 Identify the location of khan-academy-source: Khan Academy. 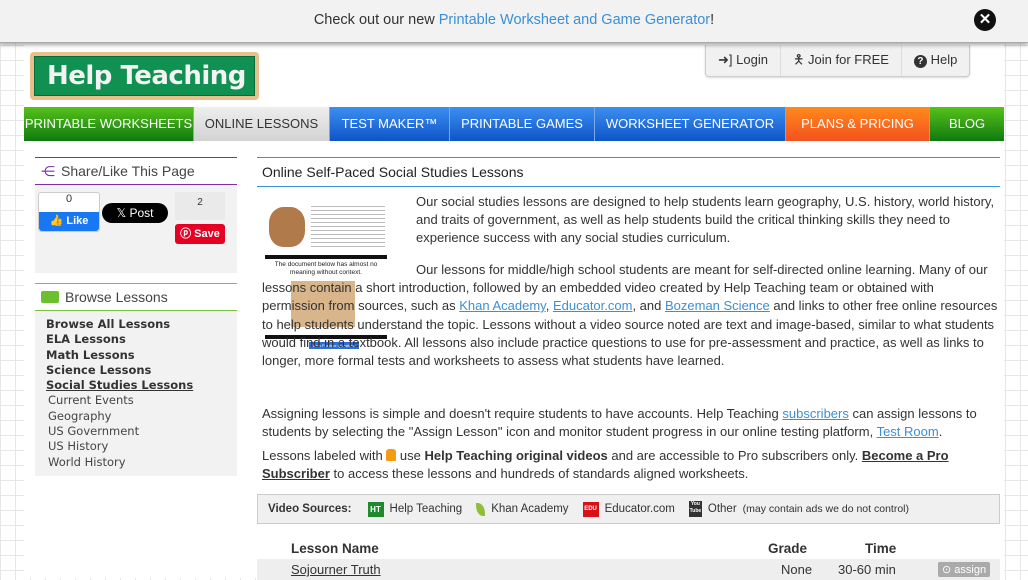
(530, 509).